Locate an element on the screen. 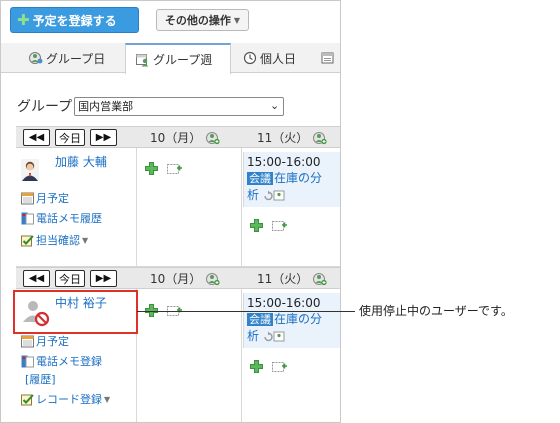 This screenshot has width=560, height=423. register-schedule-button: ✚ 予定を登録する is located at coordinates (74, 20).